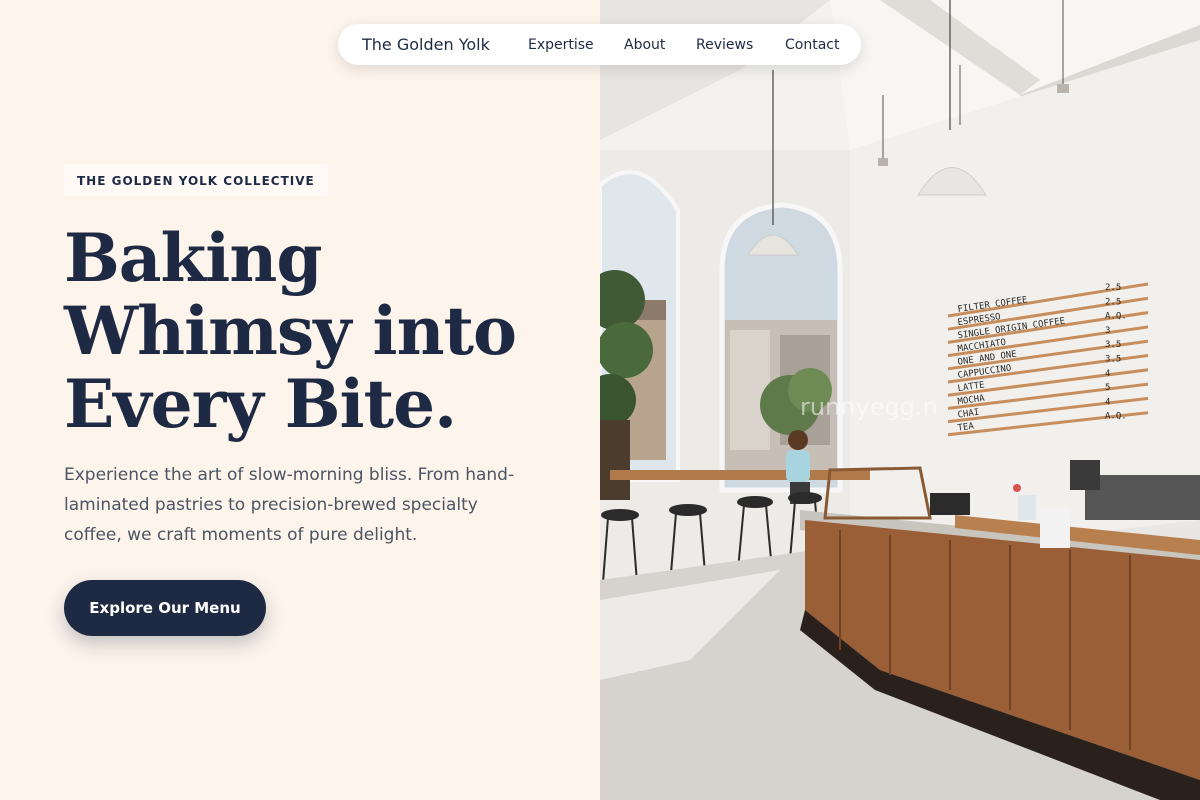  Describe the element at coordinates (260, 404) in the screenshot. I see `headline-line: Every Bite.` at that location.